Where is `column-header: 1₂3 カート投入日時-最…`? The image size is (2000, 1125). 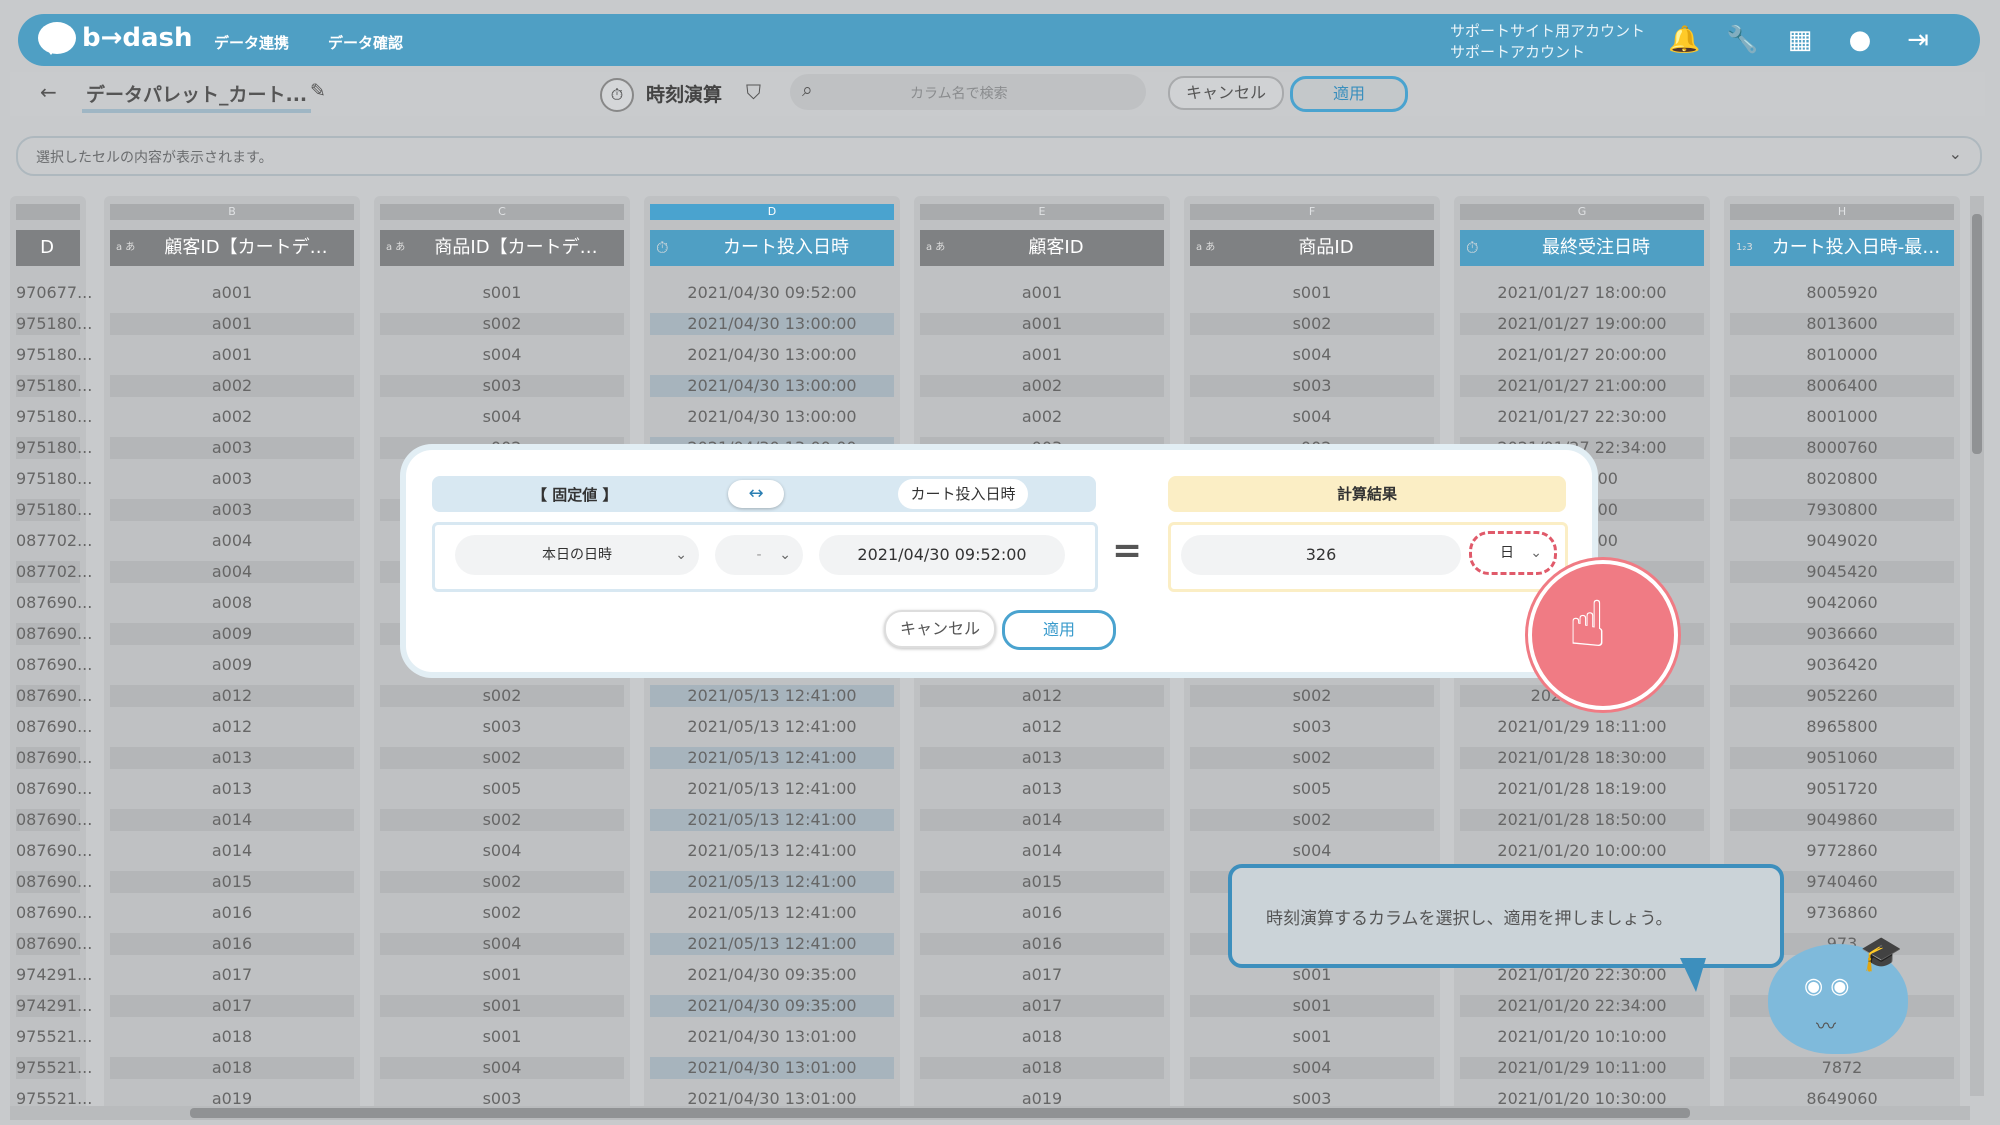
column-header: 1₂3 カート投入日時-最… is located at coordinates (1842, 248).